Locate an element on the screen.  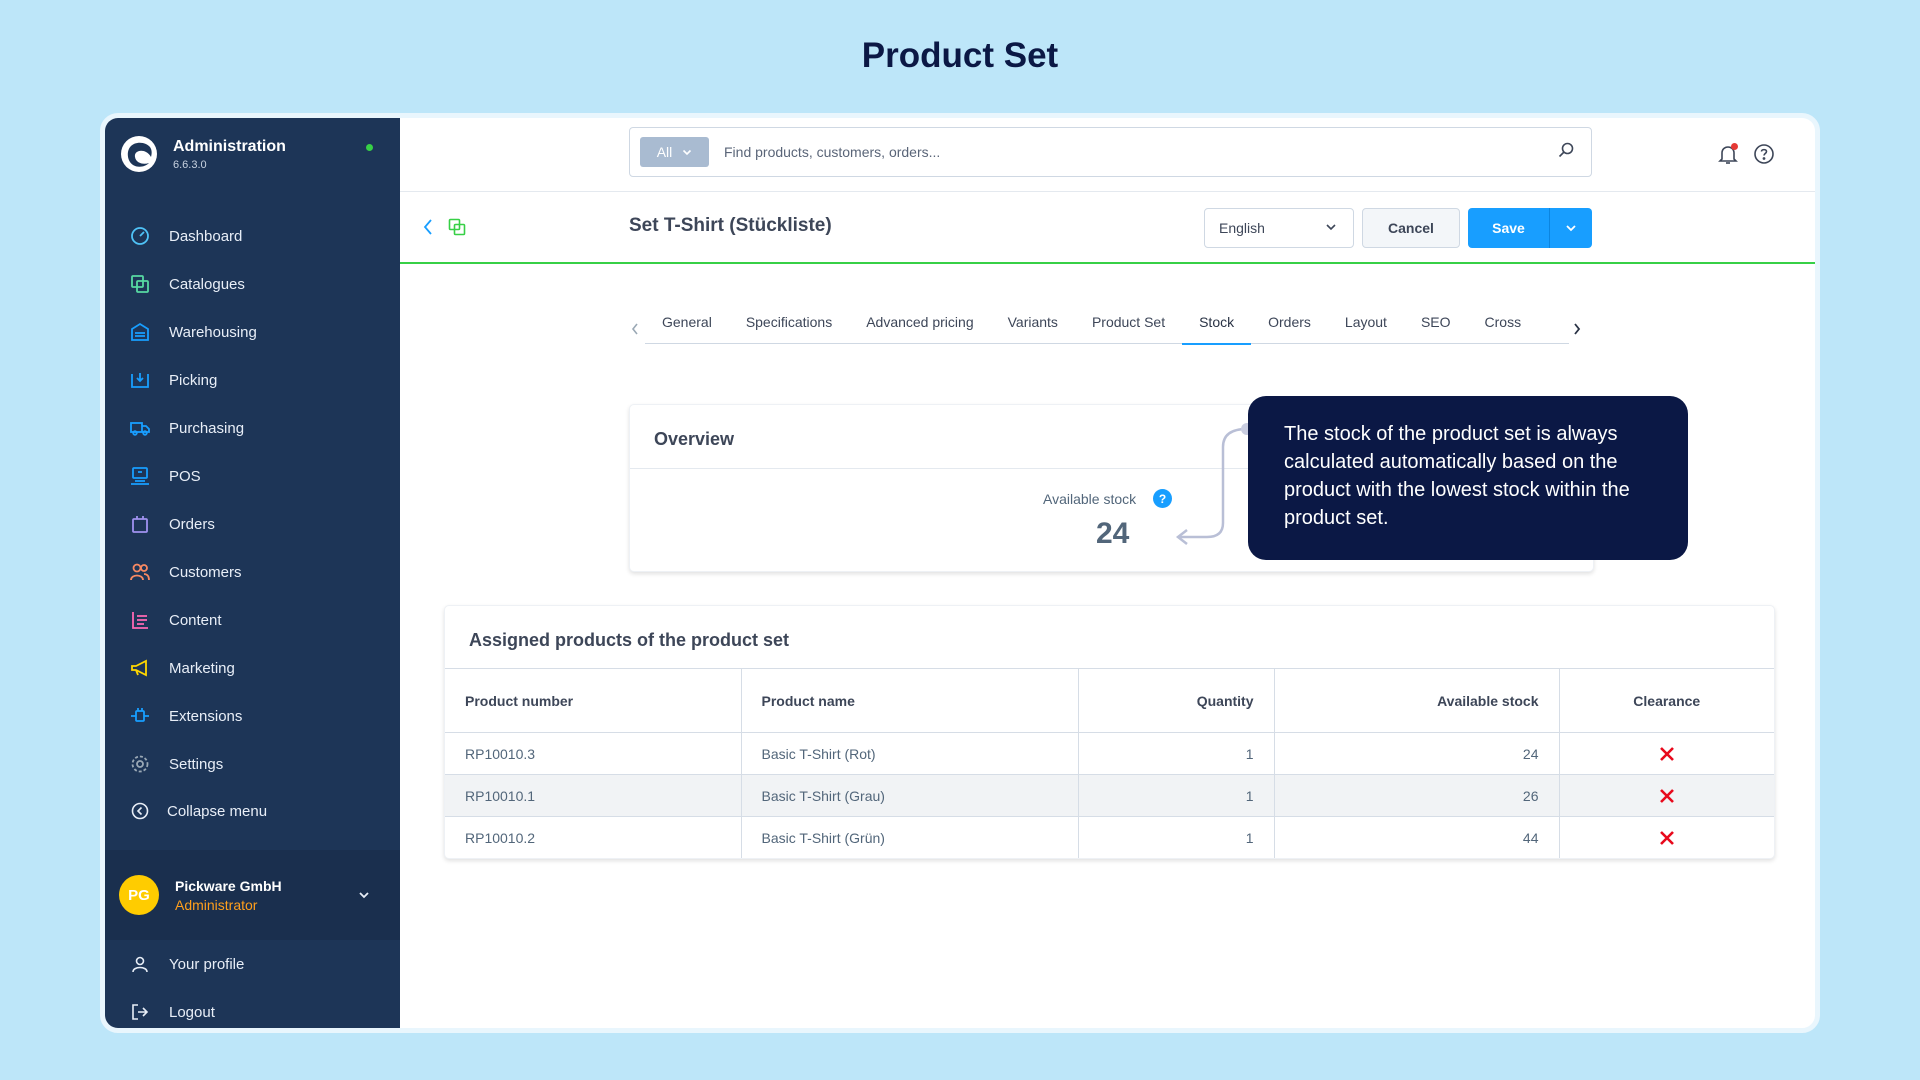
column-header-available-stock: Available stock is located at coordinates (1416, 700).